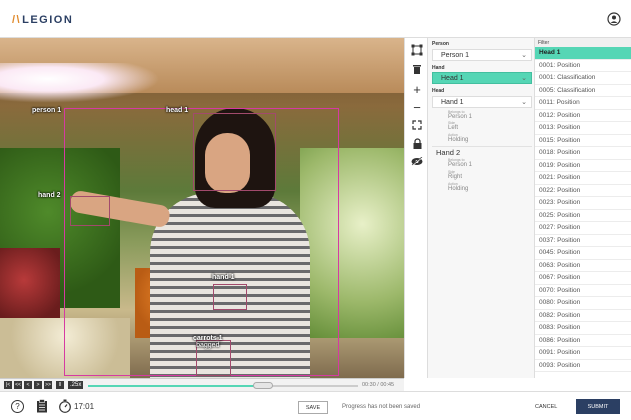 The height and width of the screenshot is (420, 631). I want to click on filter-item: 0021: Position, so click(583, 178).